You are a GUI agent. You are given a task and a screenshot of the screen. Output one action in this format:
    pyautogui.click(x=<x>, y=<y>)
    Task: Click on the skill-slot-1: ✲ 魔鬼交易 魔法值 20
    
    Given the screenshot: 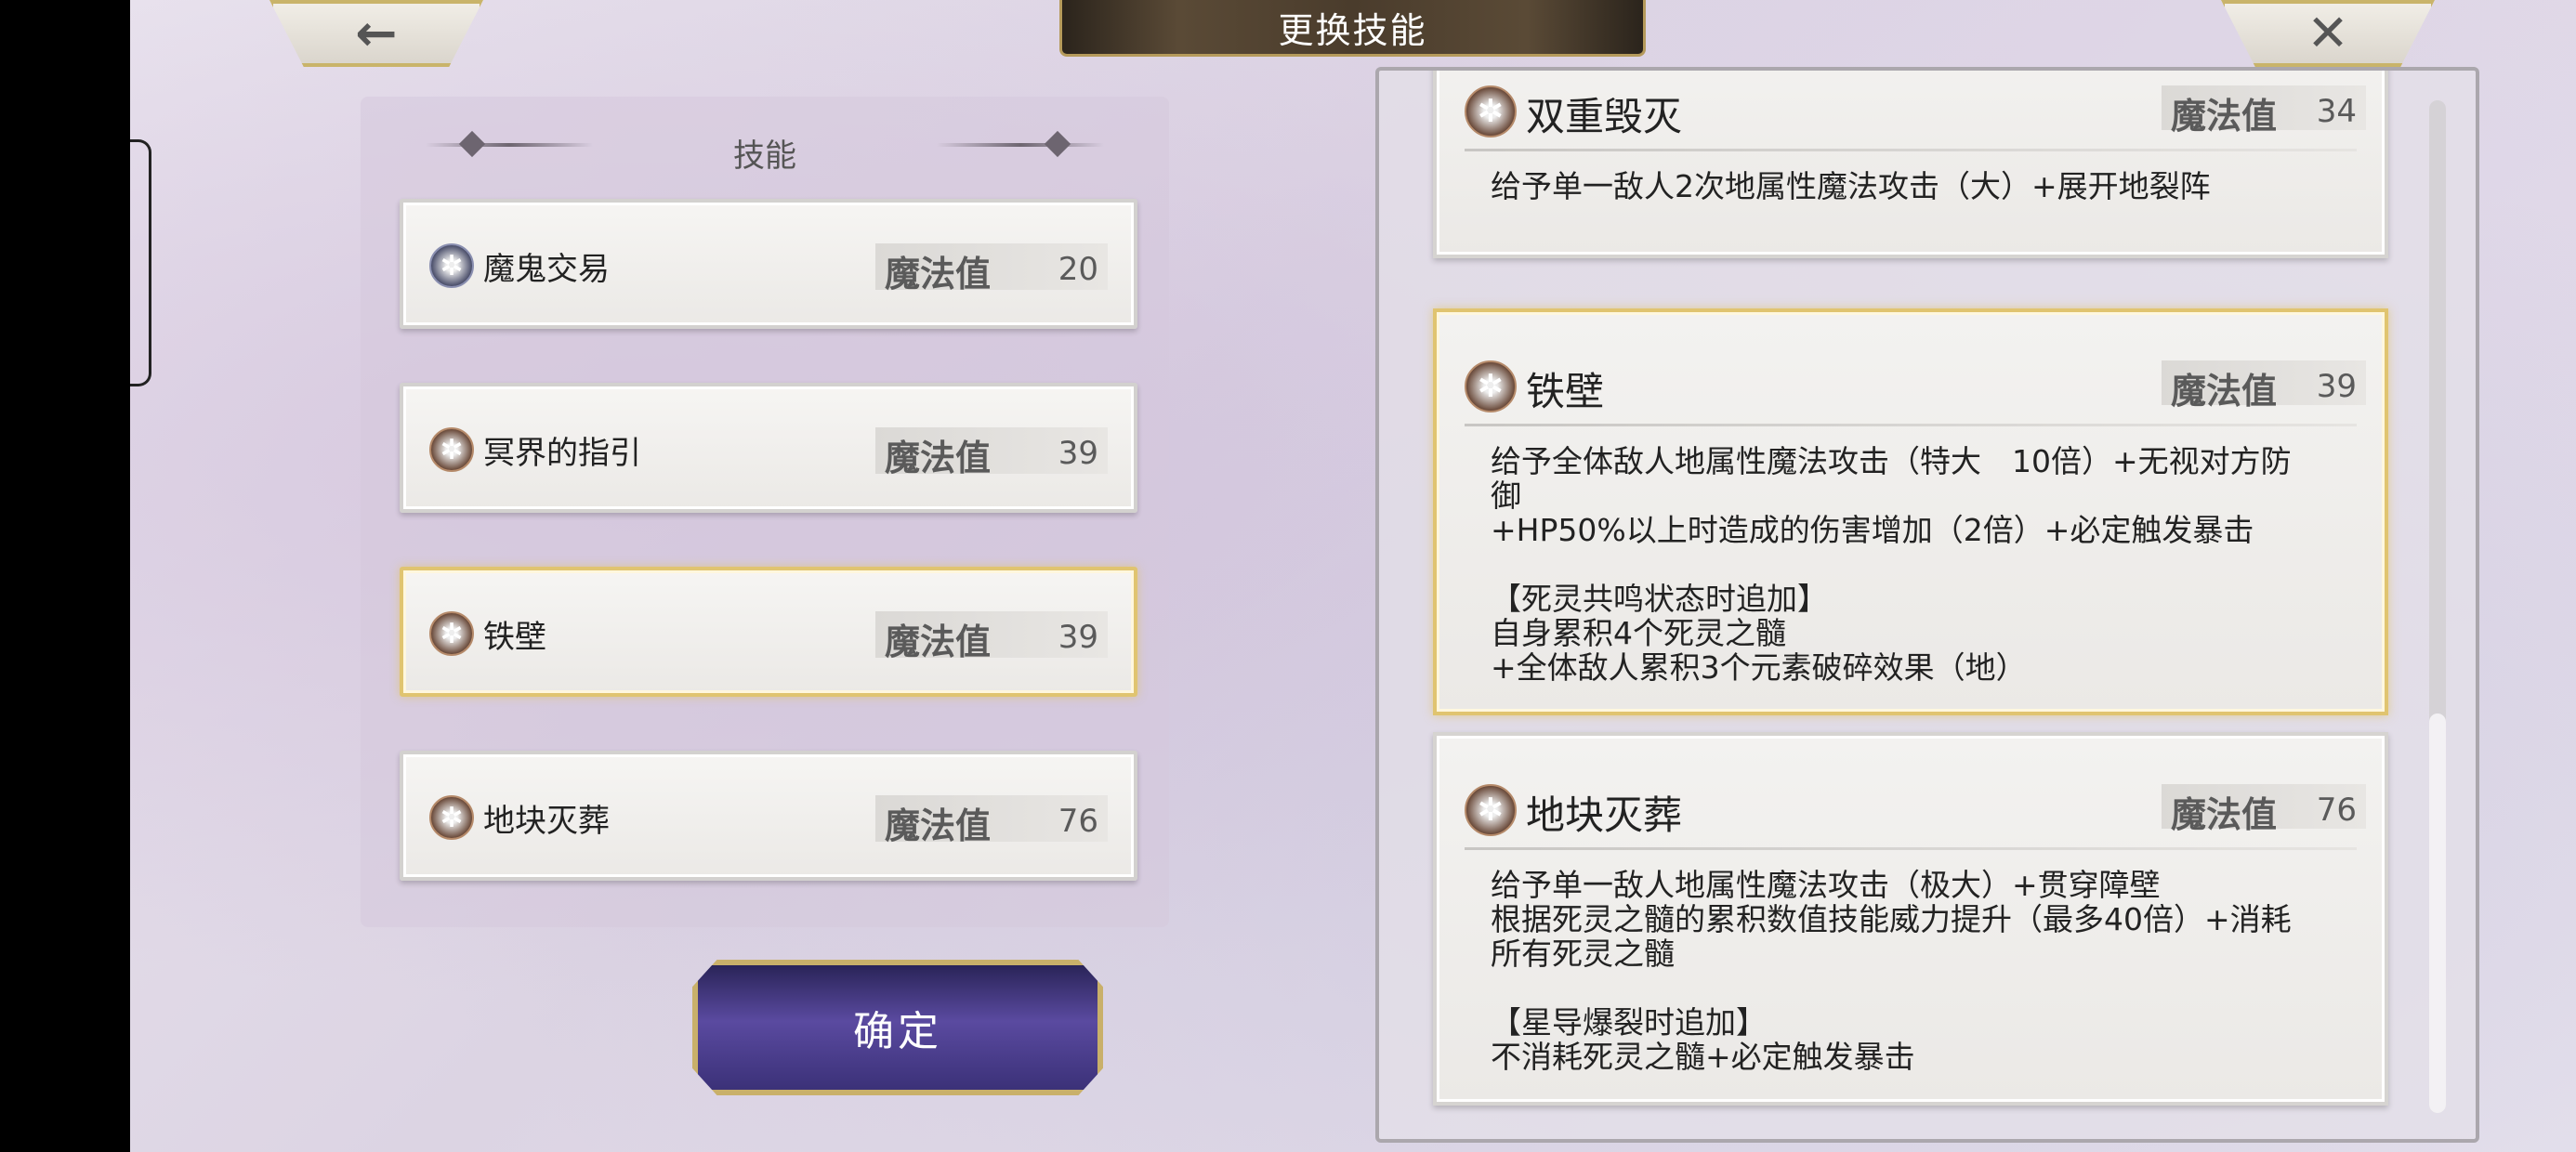 What is the action you would take?
    pyautogui.click(x=768, y=264)
    